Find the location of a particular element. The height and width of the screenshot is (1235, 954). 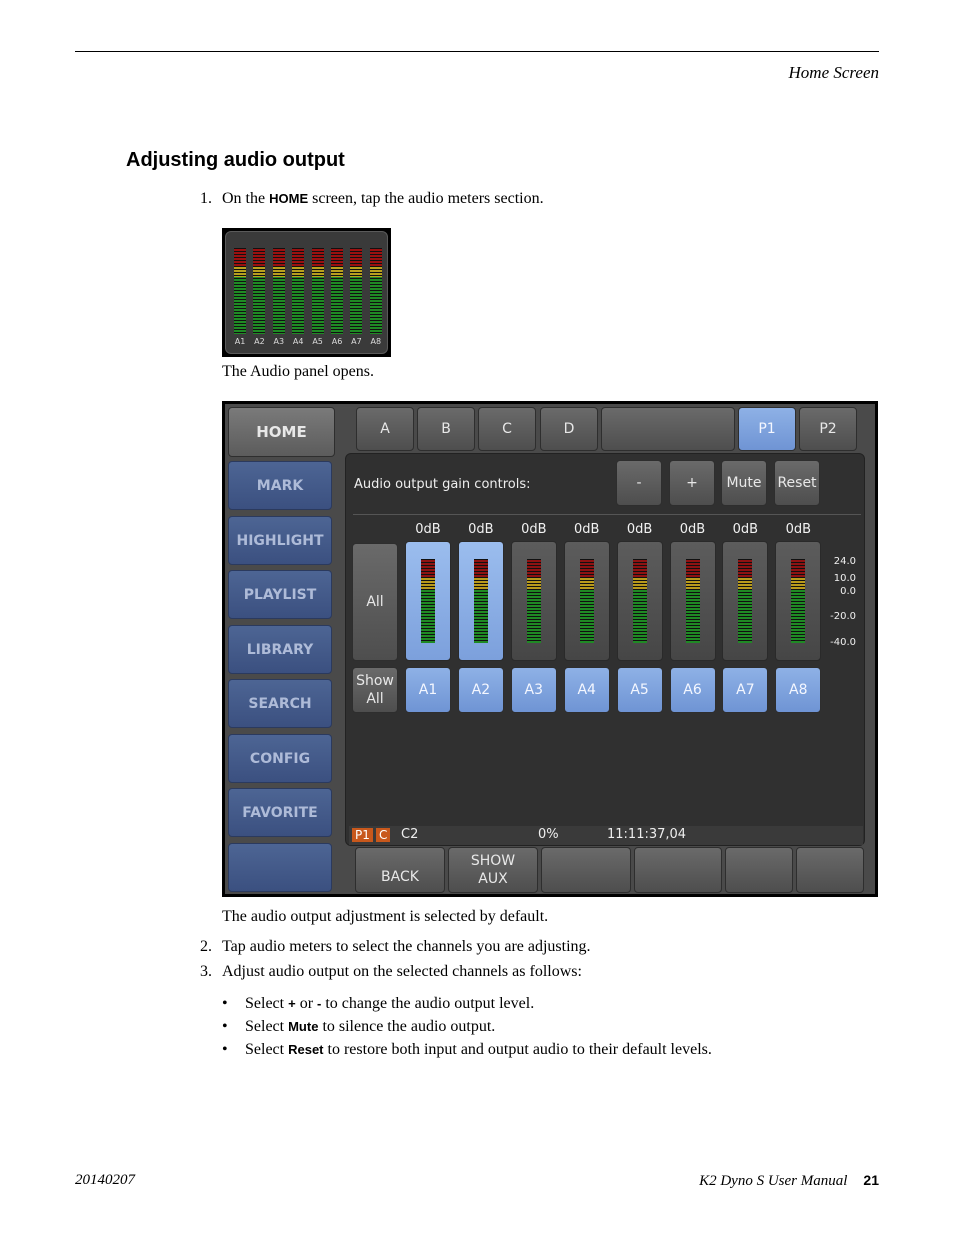

step-number: 2. is located at coordinates (206, 946).